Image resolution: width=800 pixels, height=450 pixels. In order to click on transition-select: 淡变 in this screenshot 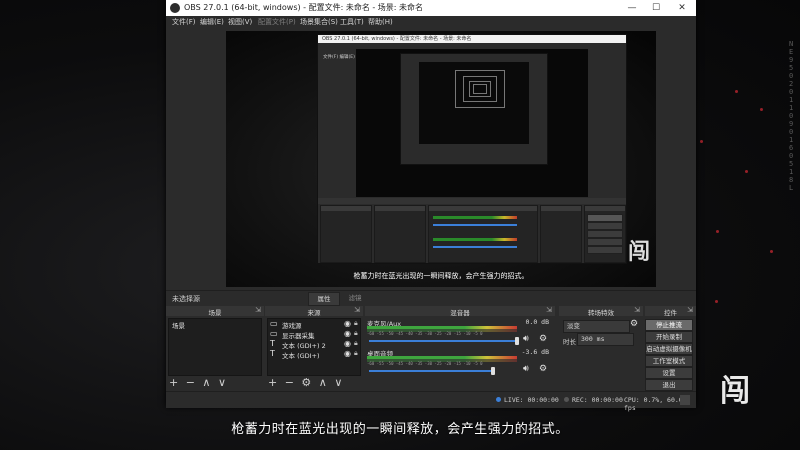, I will do `click(596, 326)`.